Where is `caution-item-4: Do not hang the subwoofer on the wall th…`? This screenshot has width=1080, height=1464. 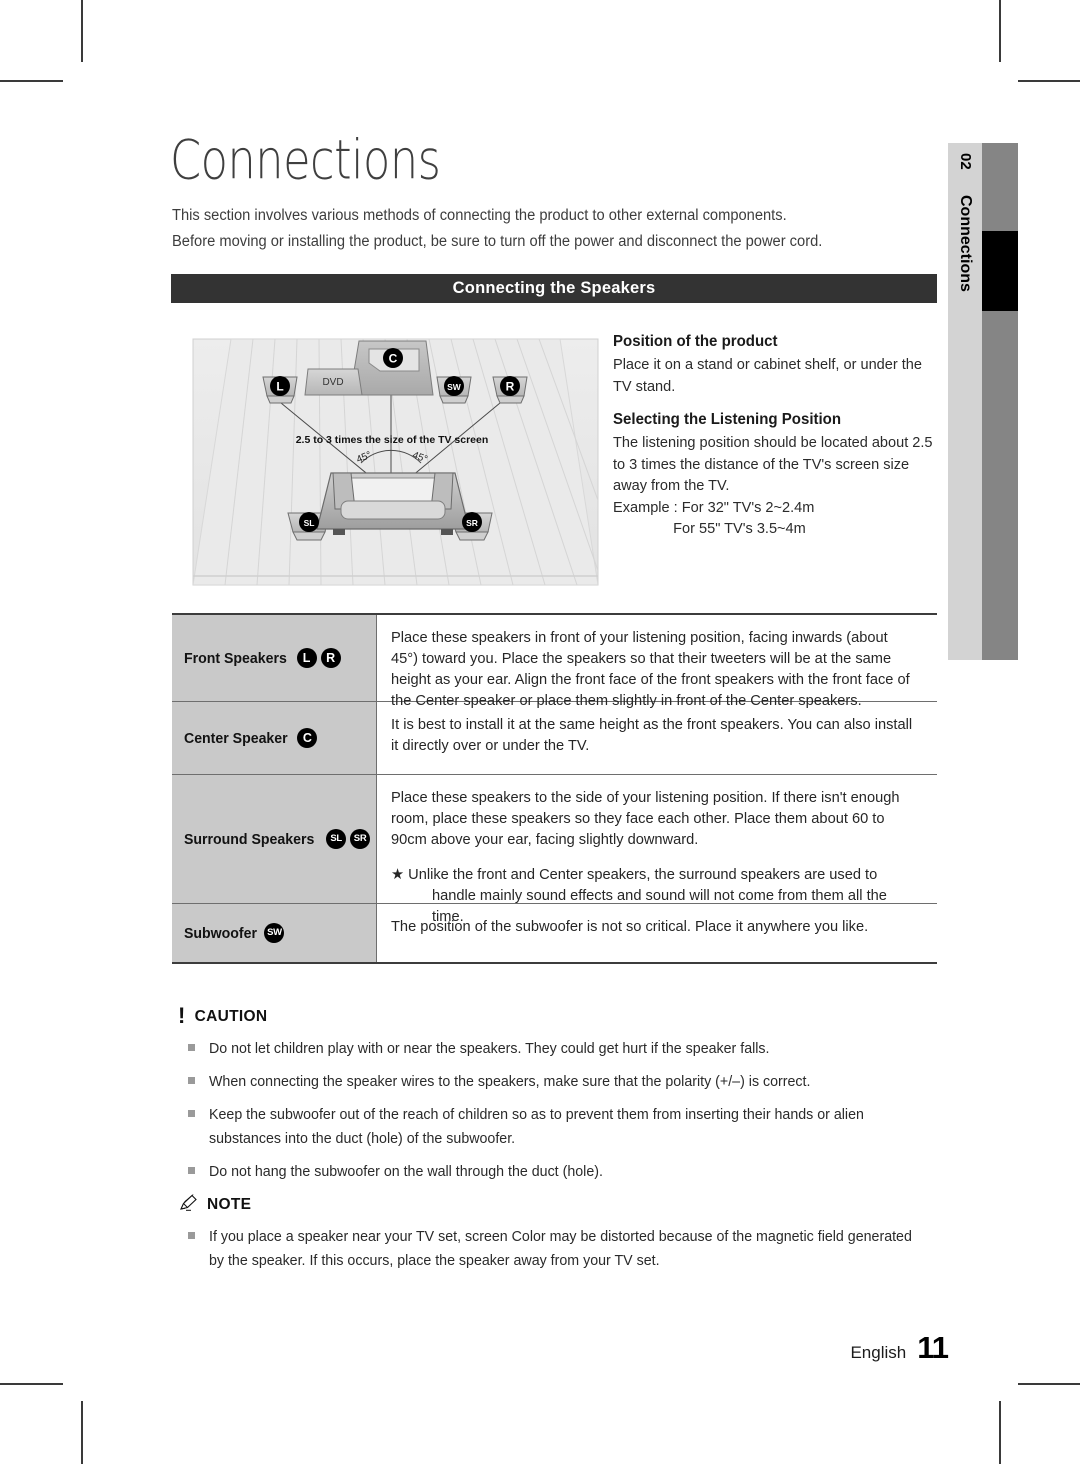
caution-item-4: Do not hang the subwoofer on the wall th… is located at coordinates (406, 1172).